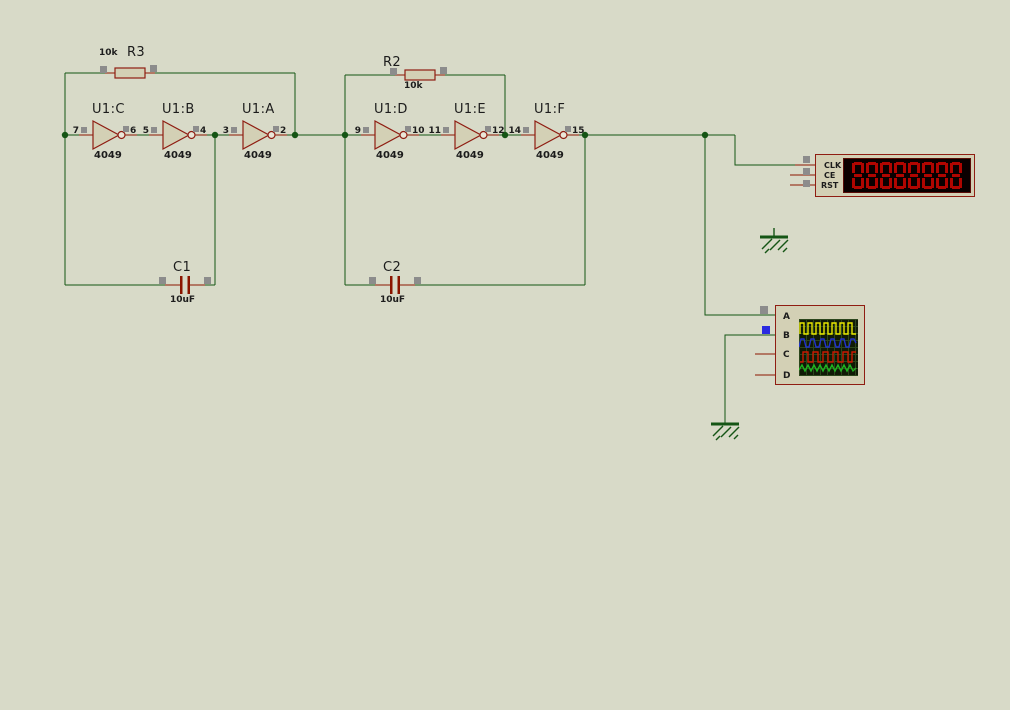 The image size is (1010, 710). Describe the element at coordinates (392, 267) in the screenshot. I see `capacitor-ref-label: C2` at that location.